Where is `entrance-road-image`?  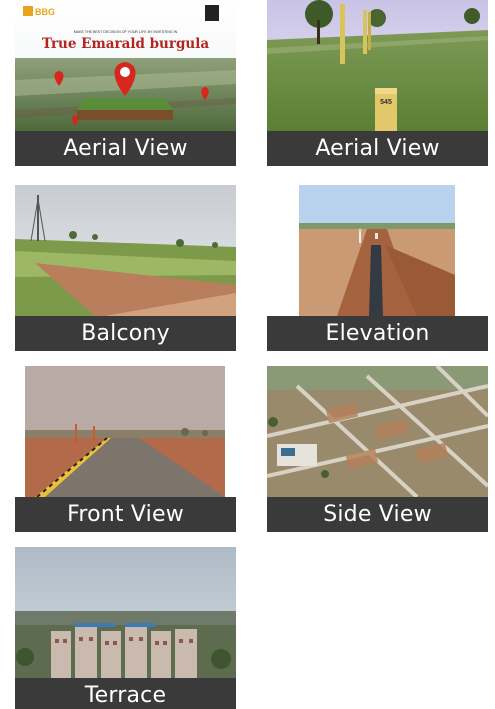 entrance-road-image is located at coordinates (125, 431).